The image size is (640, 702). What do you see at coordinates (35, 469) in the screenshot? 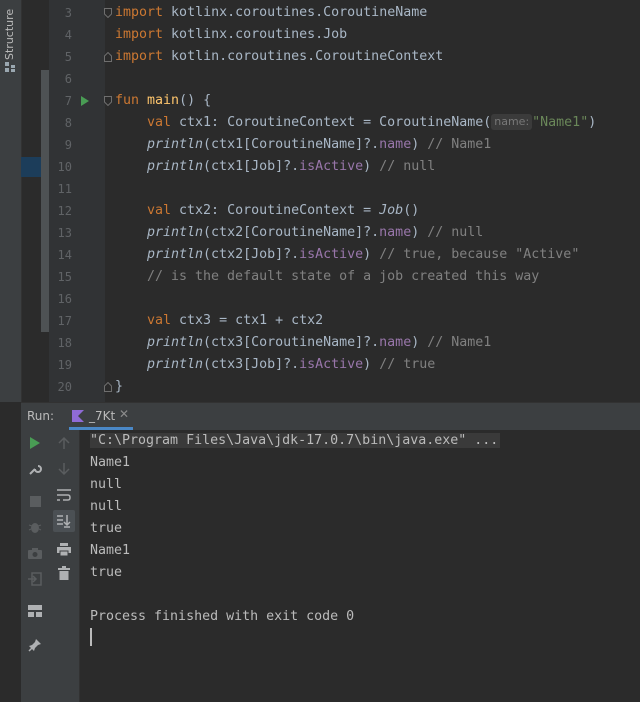
I see `wrench-icon` at bounding box center [35, 469].